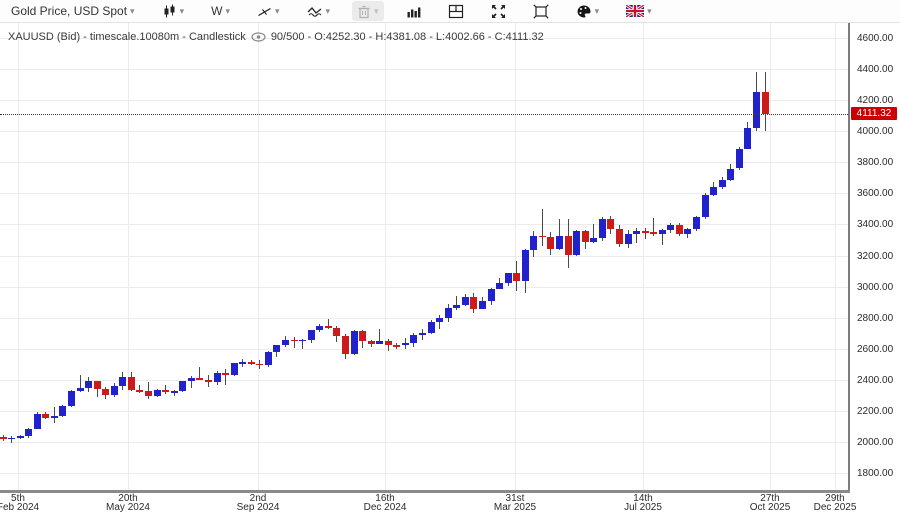  Describe the element at coordinates (541, 11) in the screenshot. I see `frame-button` at that location.